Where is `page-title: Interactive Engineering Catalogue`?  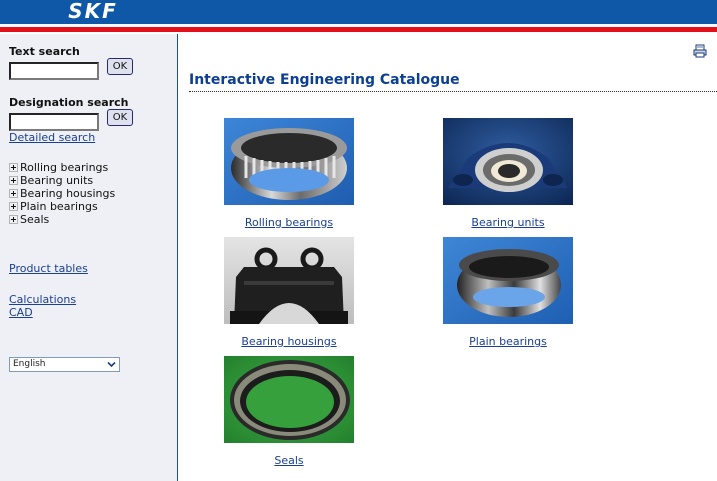
page-title: Interactive Engineering Catalogue is located at coordinates (324, 80).